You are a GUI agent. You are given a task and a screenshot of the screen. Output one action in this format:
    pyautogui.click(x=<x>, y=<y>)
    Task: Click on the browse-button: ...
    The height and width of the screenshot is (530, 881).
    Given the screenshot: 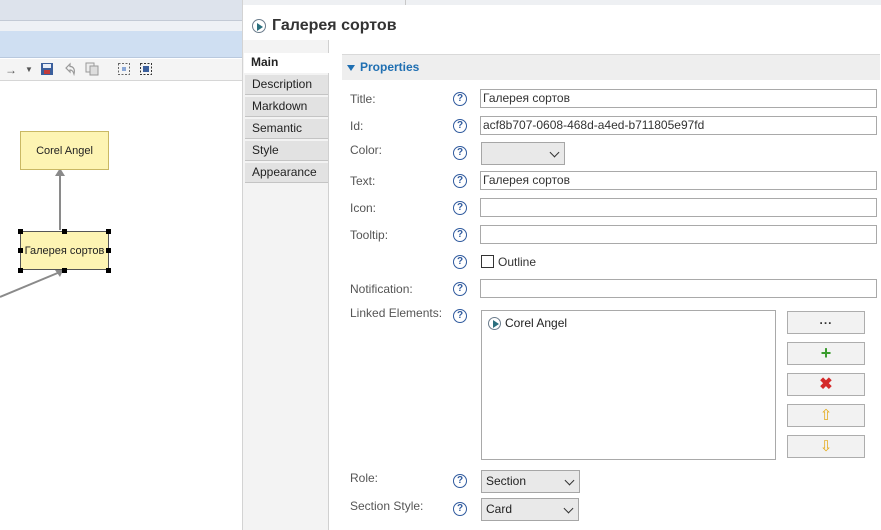 What is the action you would take?
    pyautogui.click(x=826, y=322)
    